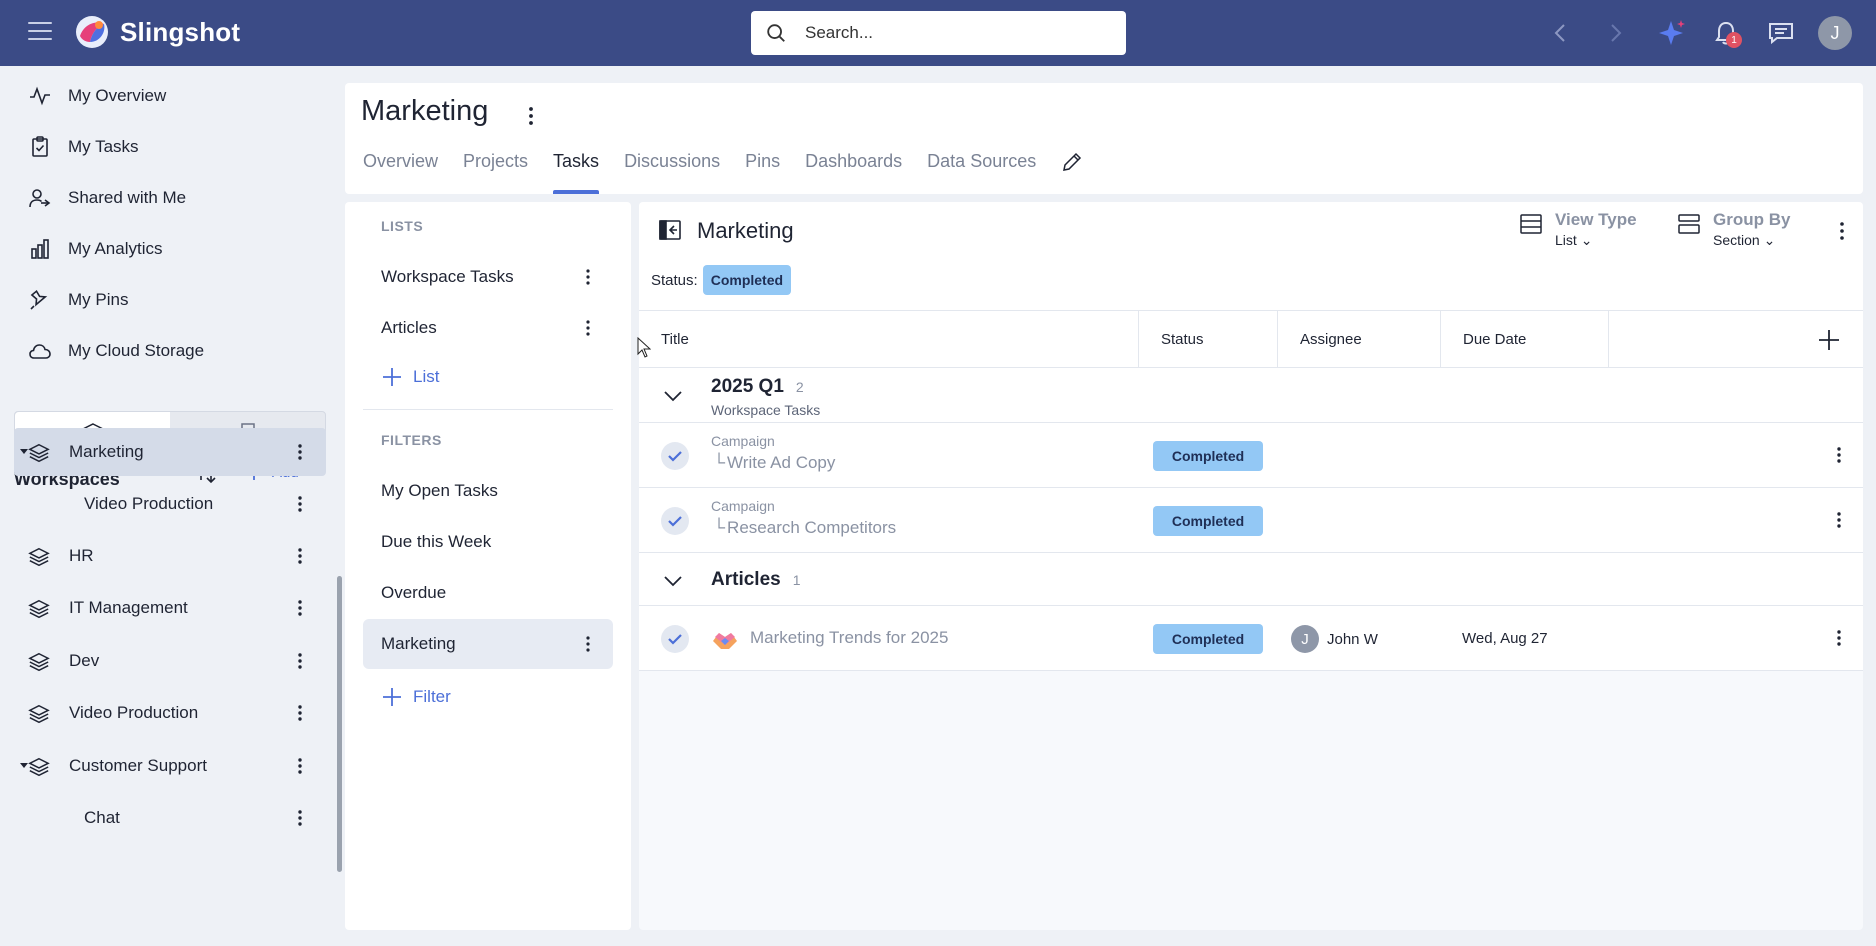  Describe the element at coordinates (495, 166) in the screenshot. I see `tab-projects: Projects` at that location.